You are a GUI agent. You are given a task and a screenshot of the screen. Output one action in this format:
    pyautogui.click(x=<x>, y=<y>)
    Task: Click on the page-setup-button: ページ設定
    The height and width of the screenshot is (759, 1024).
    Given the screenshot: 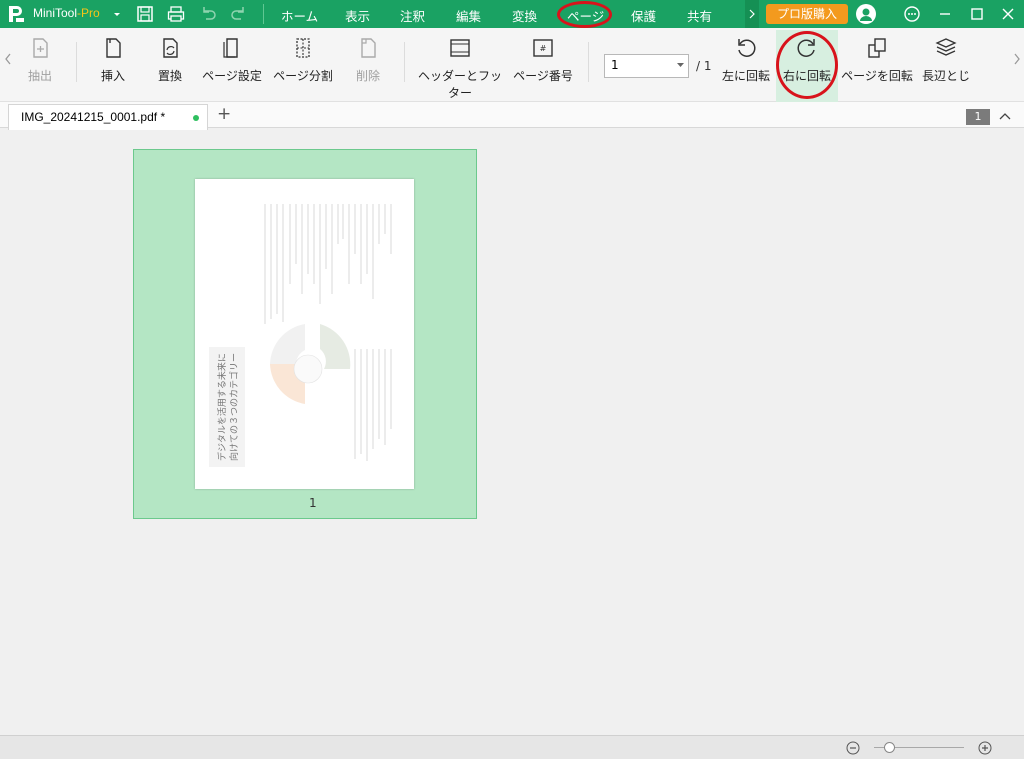 What is the action you would take?
    pyautogui.click(x=232, y=60)
    